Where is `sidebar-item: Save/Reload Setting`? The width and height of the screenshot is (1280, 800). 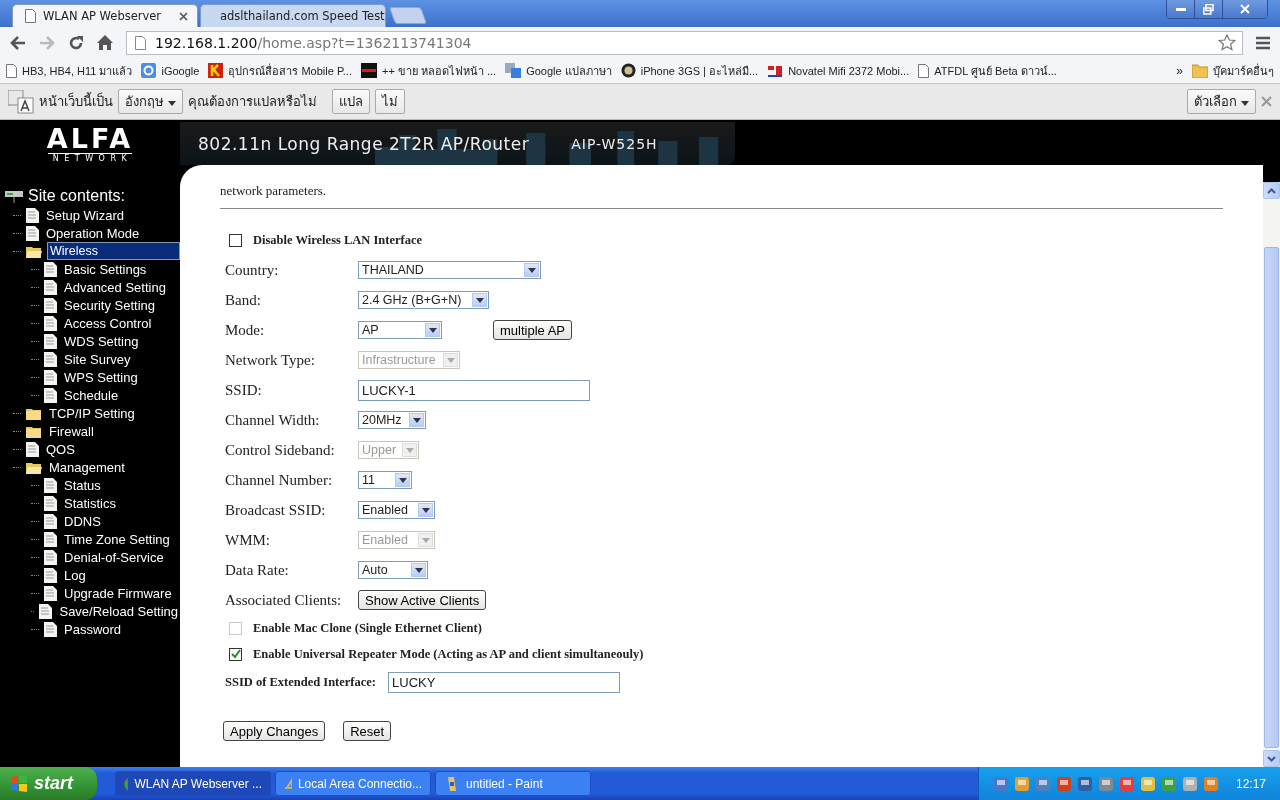 sidebar-item: Save/Reload Setting is located at coordinates (118, 611).